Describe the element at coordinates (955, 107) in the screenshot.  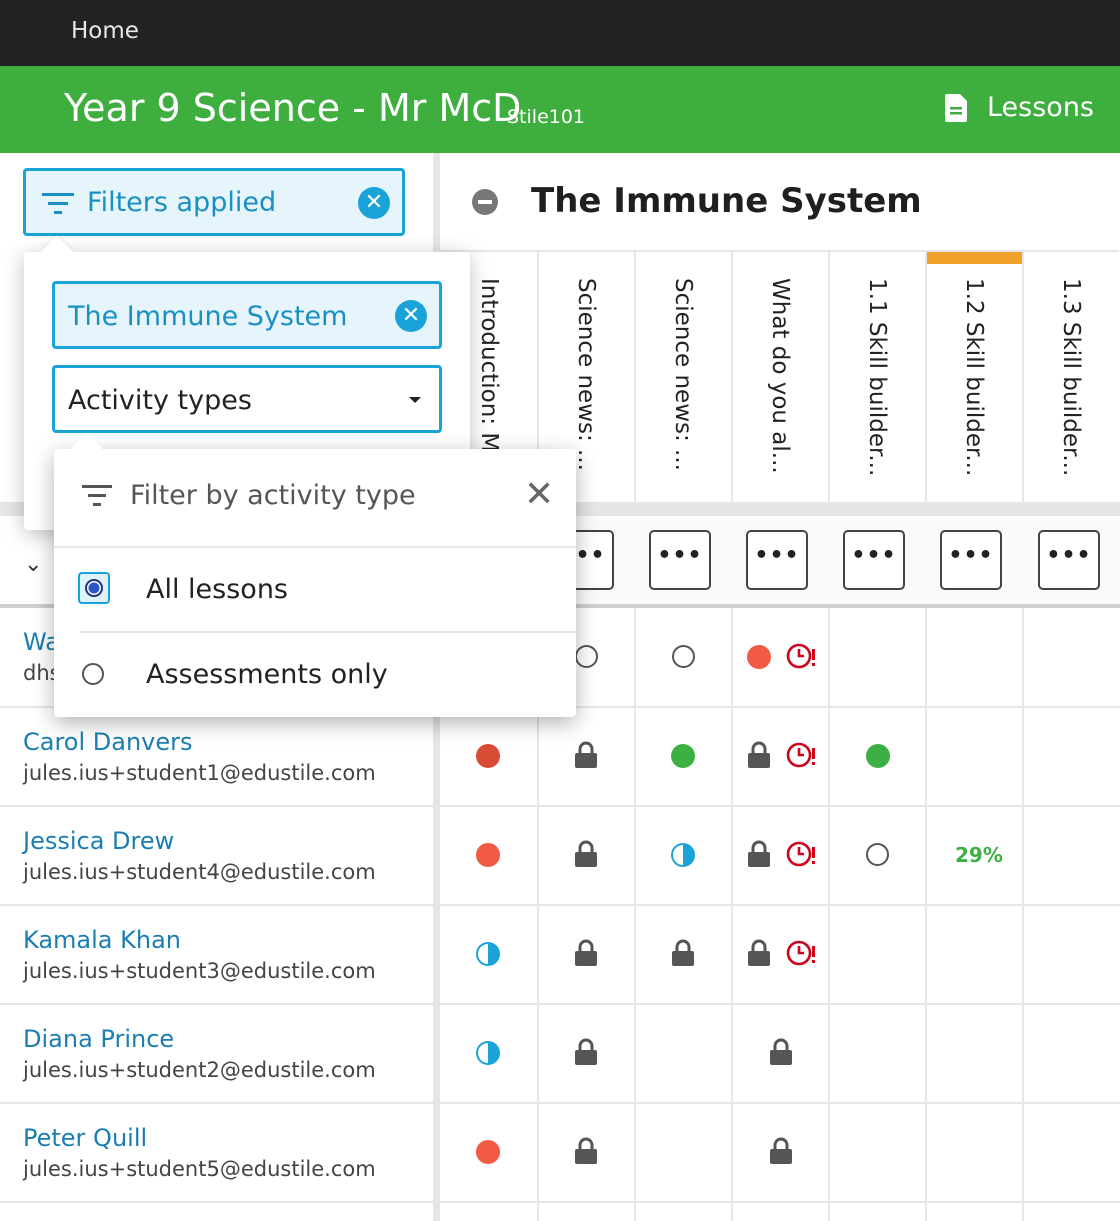
I see `document-icon` at that location.